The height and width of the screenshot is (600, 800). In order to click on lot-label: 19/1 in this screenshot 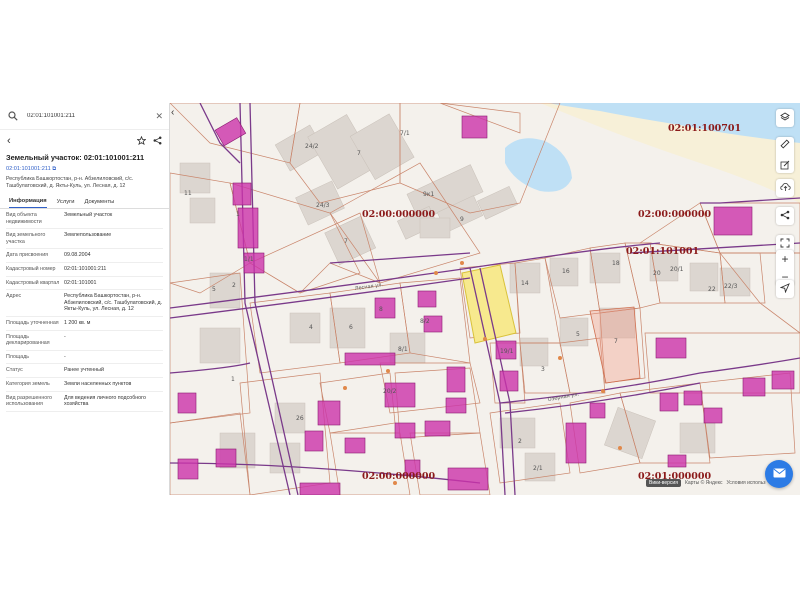, I will do `click(507, 351)`.